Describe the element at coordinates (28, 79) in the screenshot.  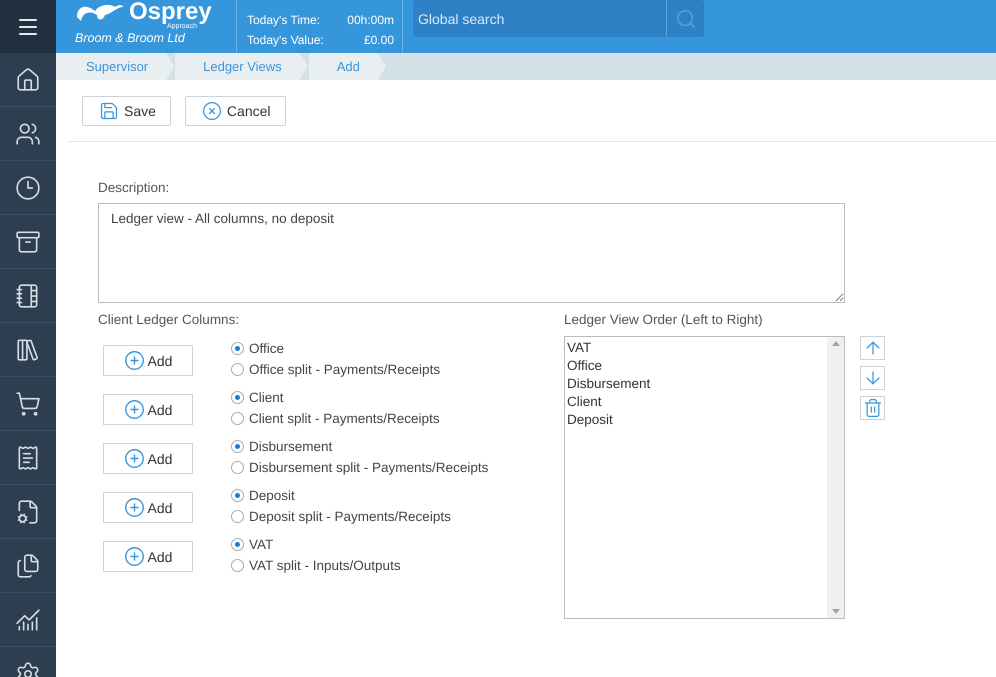
I see `home-icon` at that location.